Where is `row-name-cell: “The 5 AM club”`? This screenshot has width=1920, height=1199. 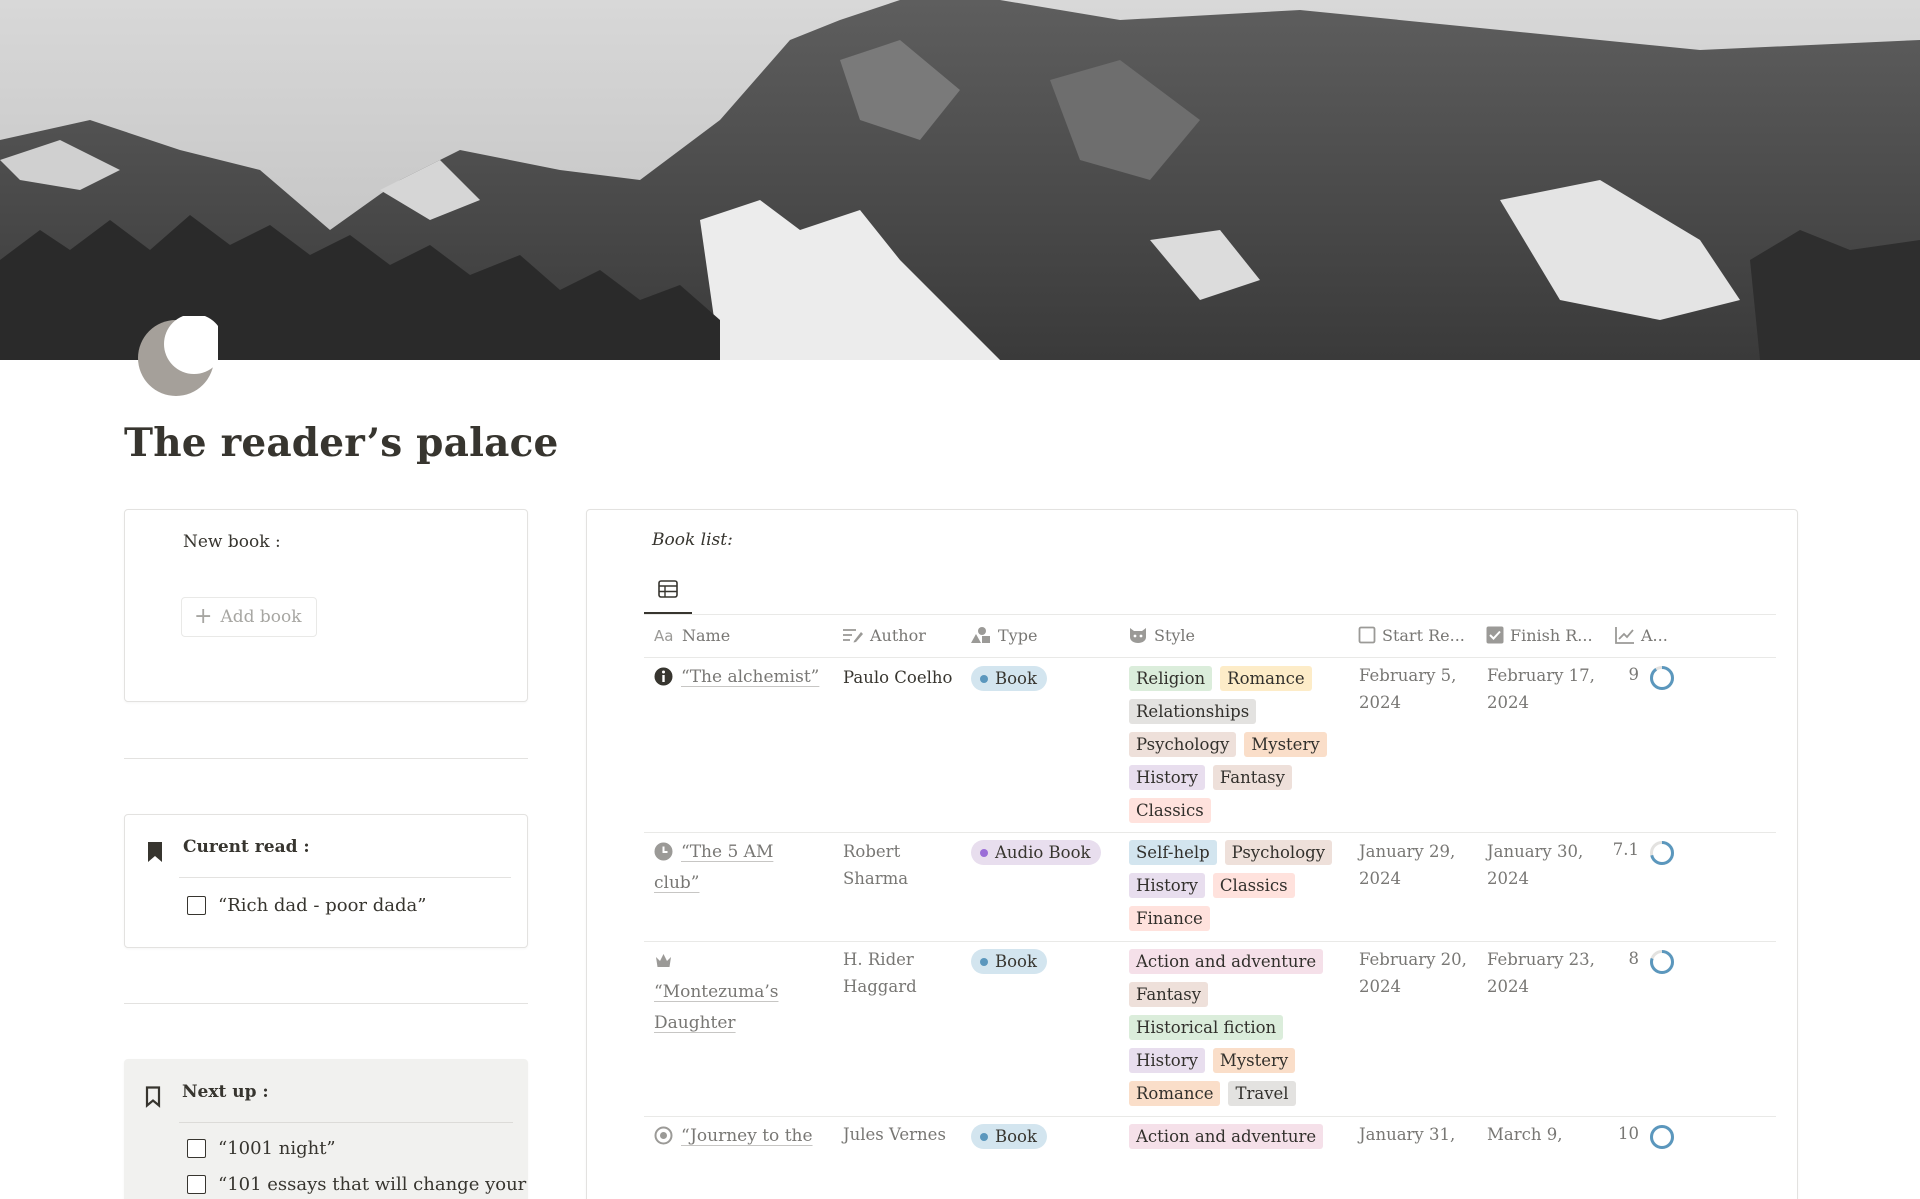 row-name-cell: “The 5 AM club” is located at coordinates (719, 868).